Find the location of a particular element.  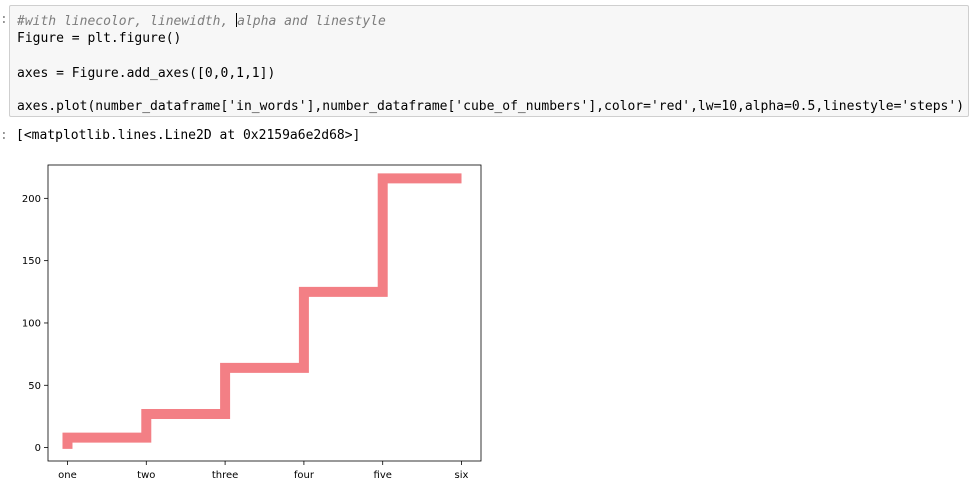

y-tick-label: 0 is located at coordinates (38, 448).